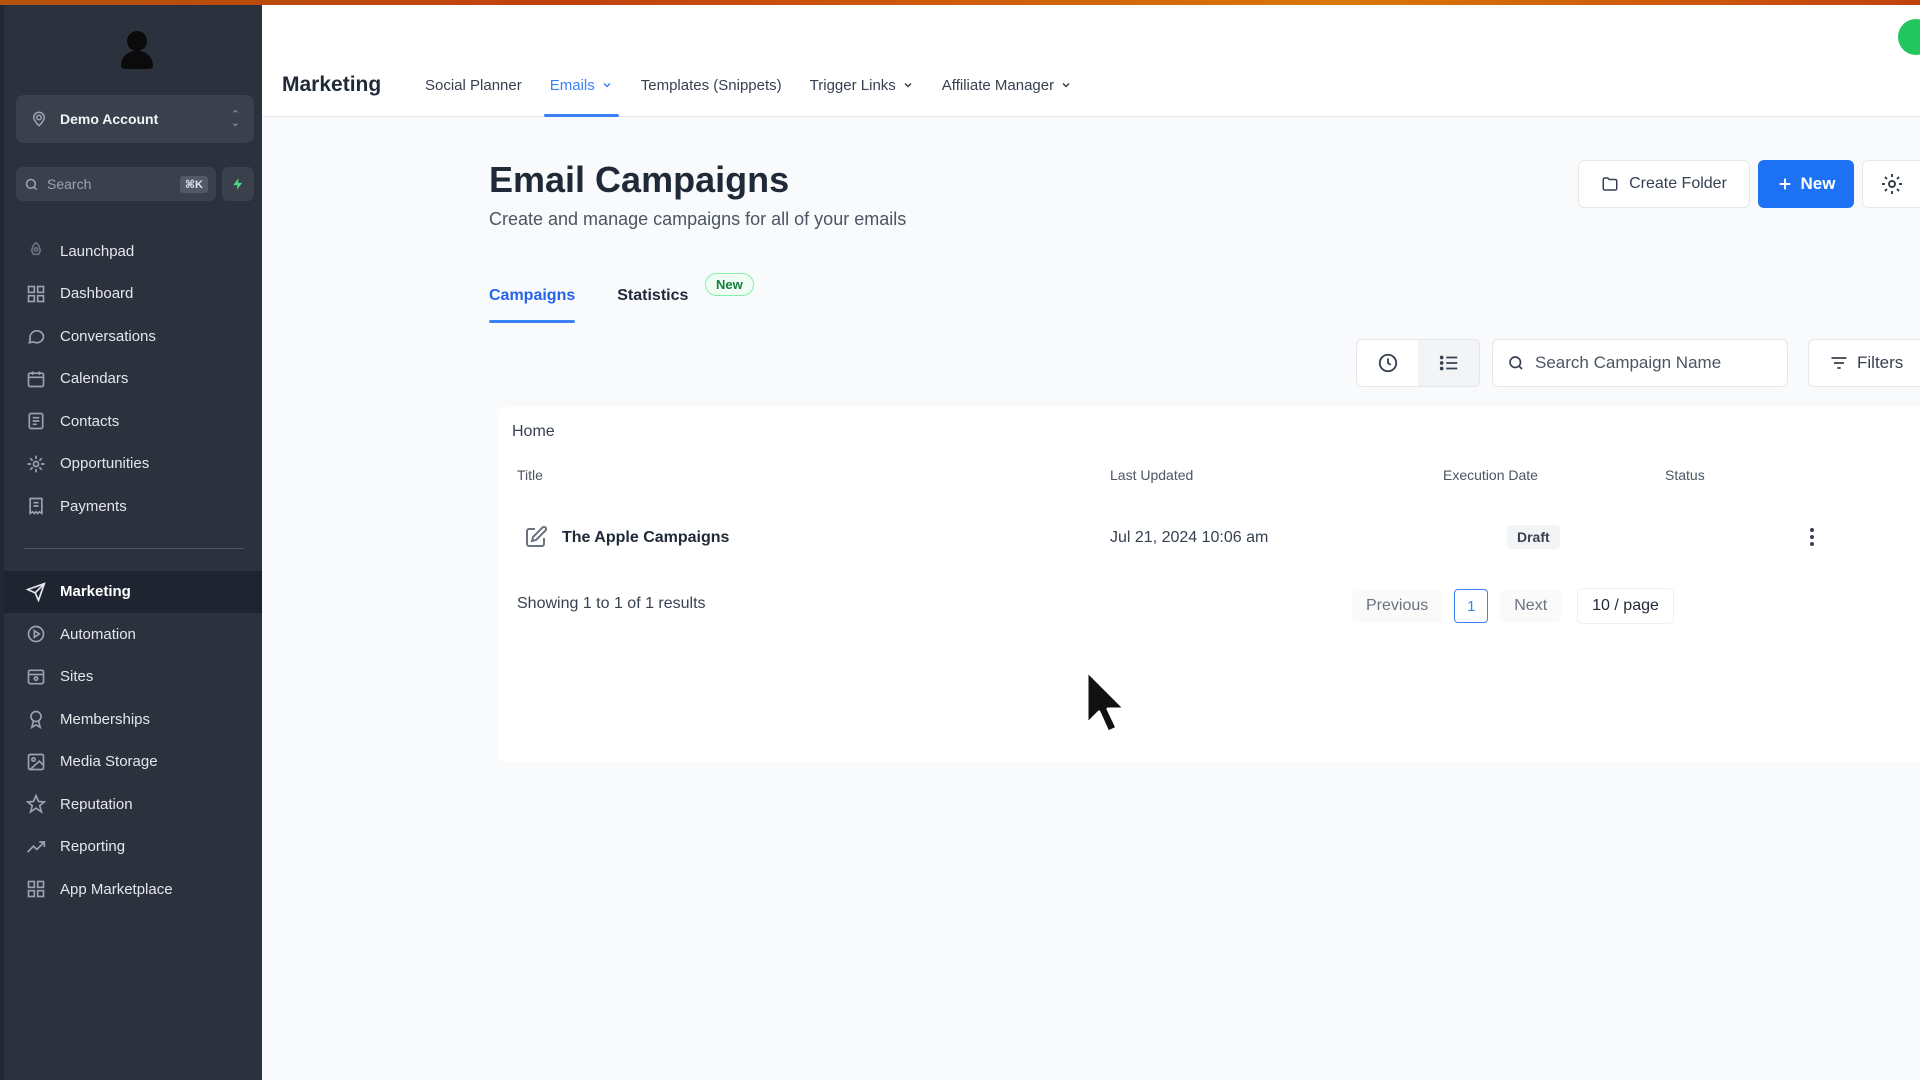 The height and width of the screenshot is (1080, 1920). I want to click on create-folder-label: Create Folder, so click(1678, 183).